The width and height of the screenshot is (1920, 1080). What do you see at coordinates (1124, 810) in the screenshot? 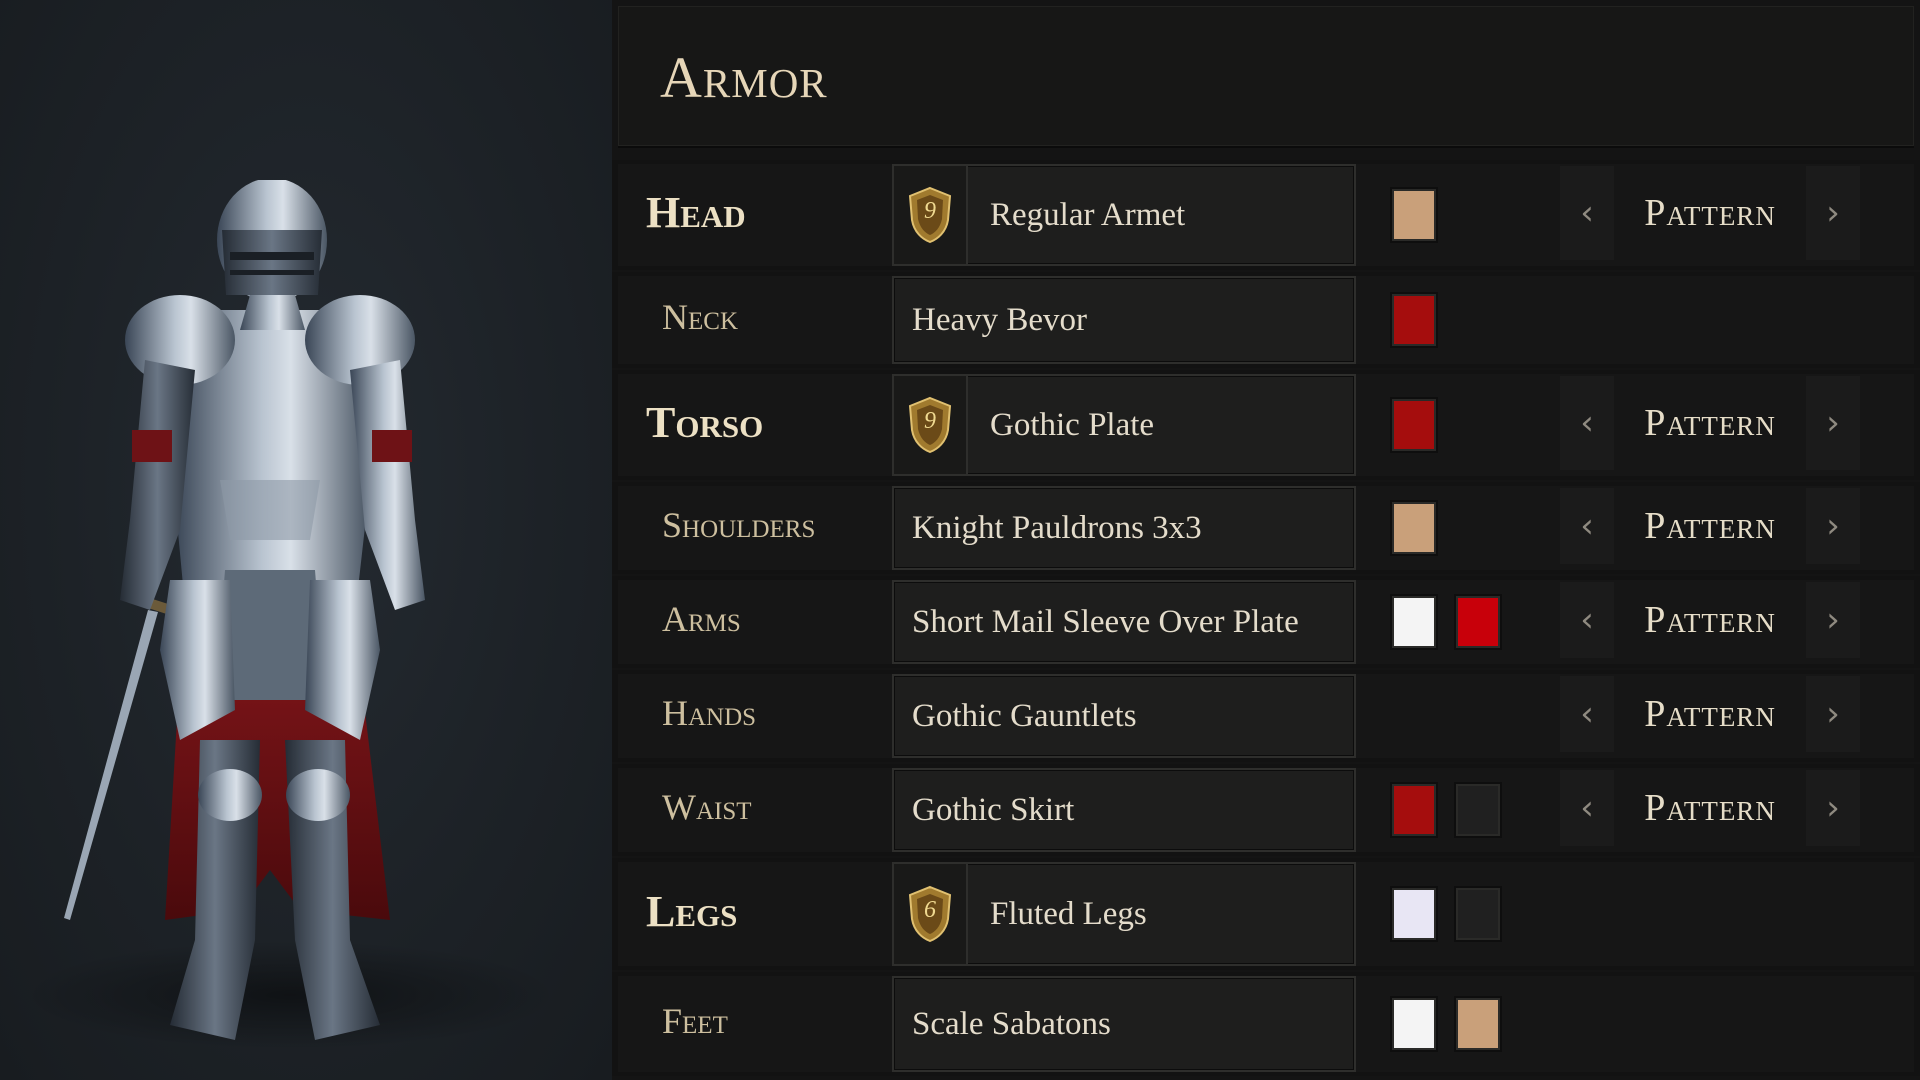
I see `item-selector: Gothic Skirt` at bounding box center [1124, 810].